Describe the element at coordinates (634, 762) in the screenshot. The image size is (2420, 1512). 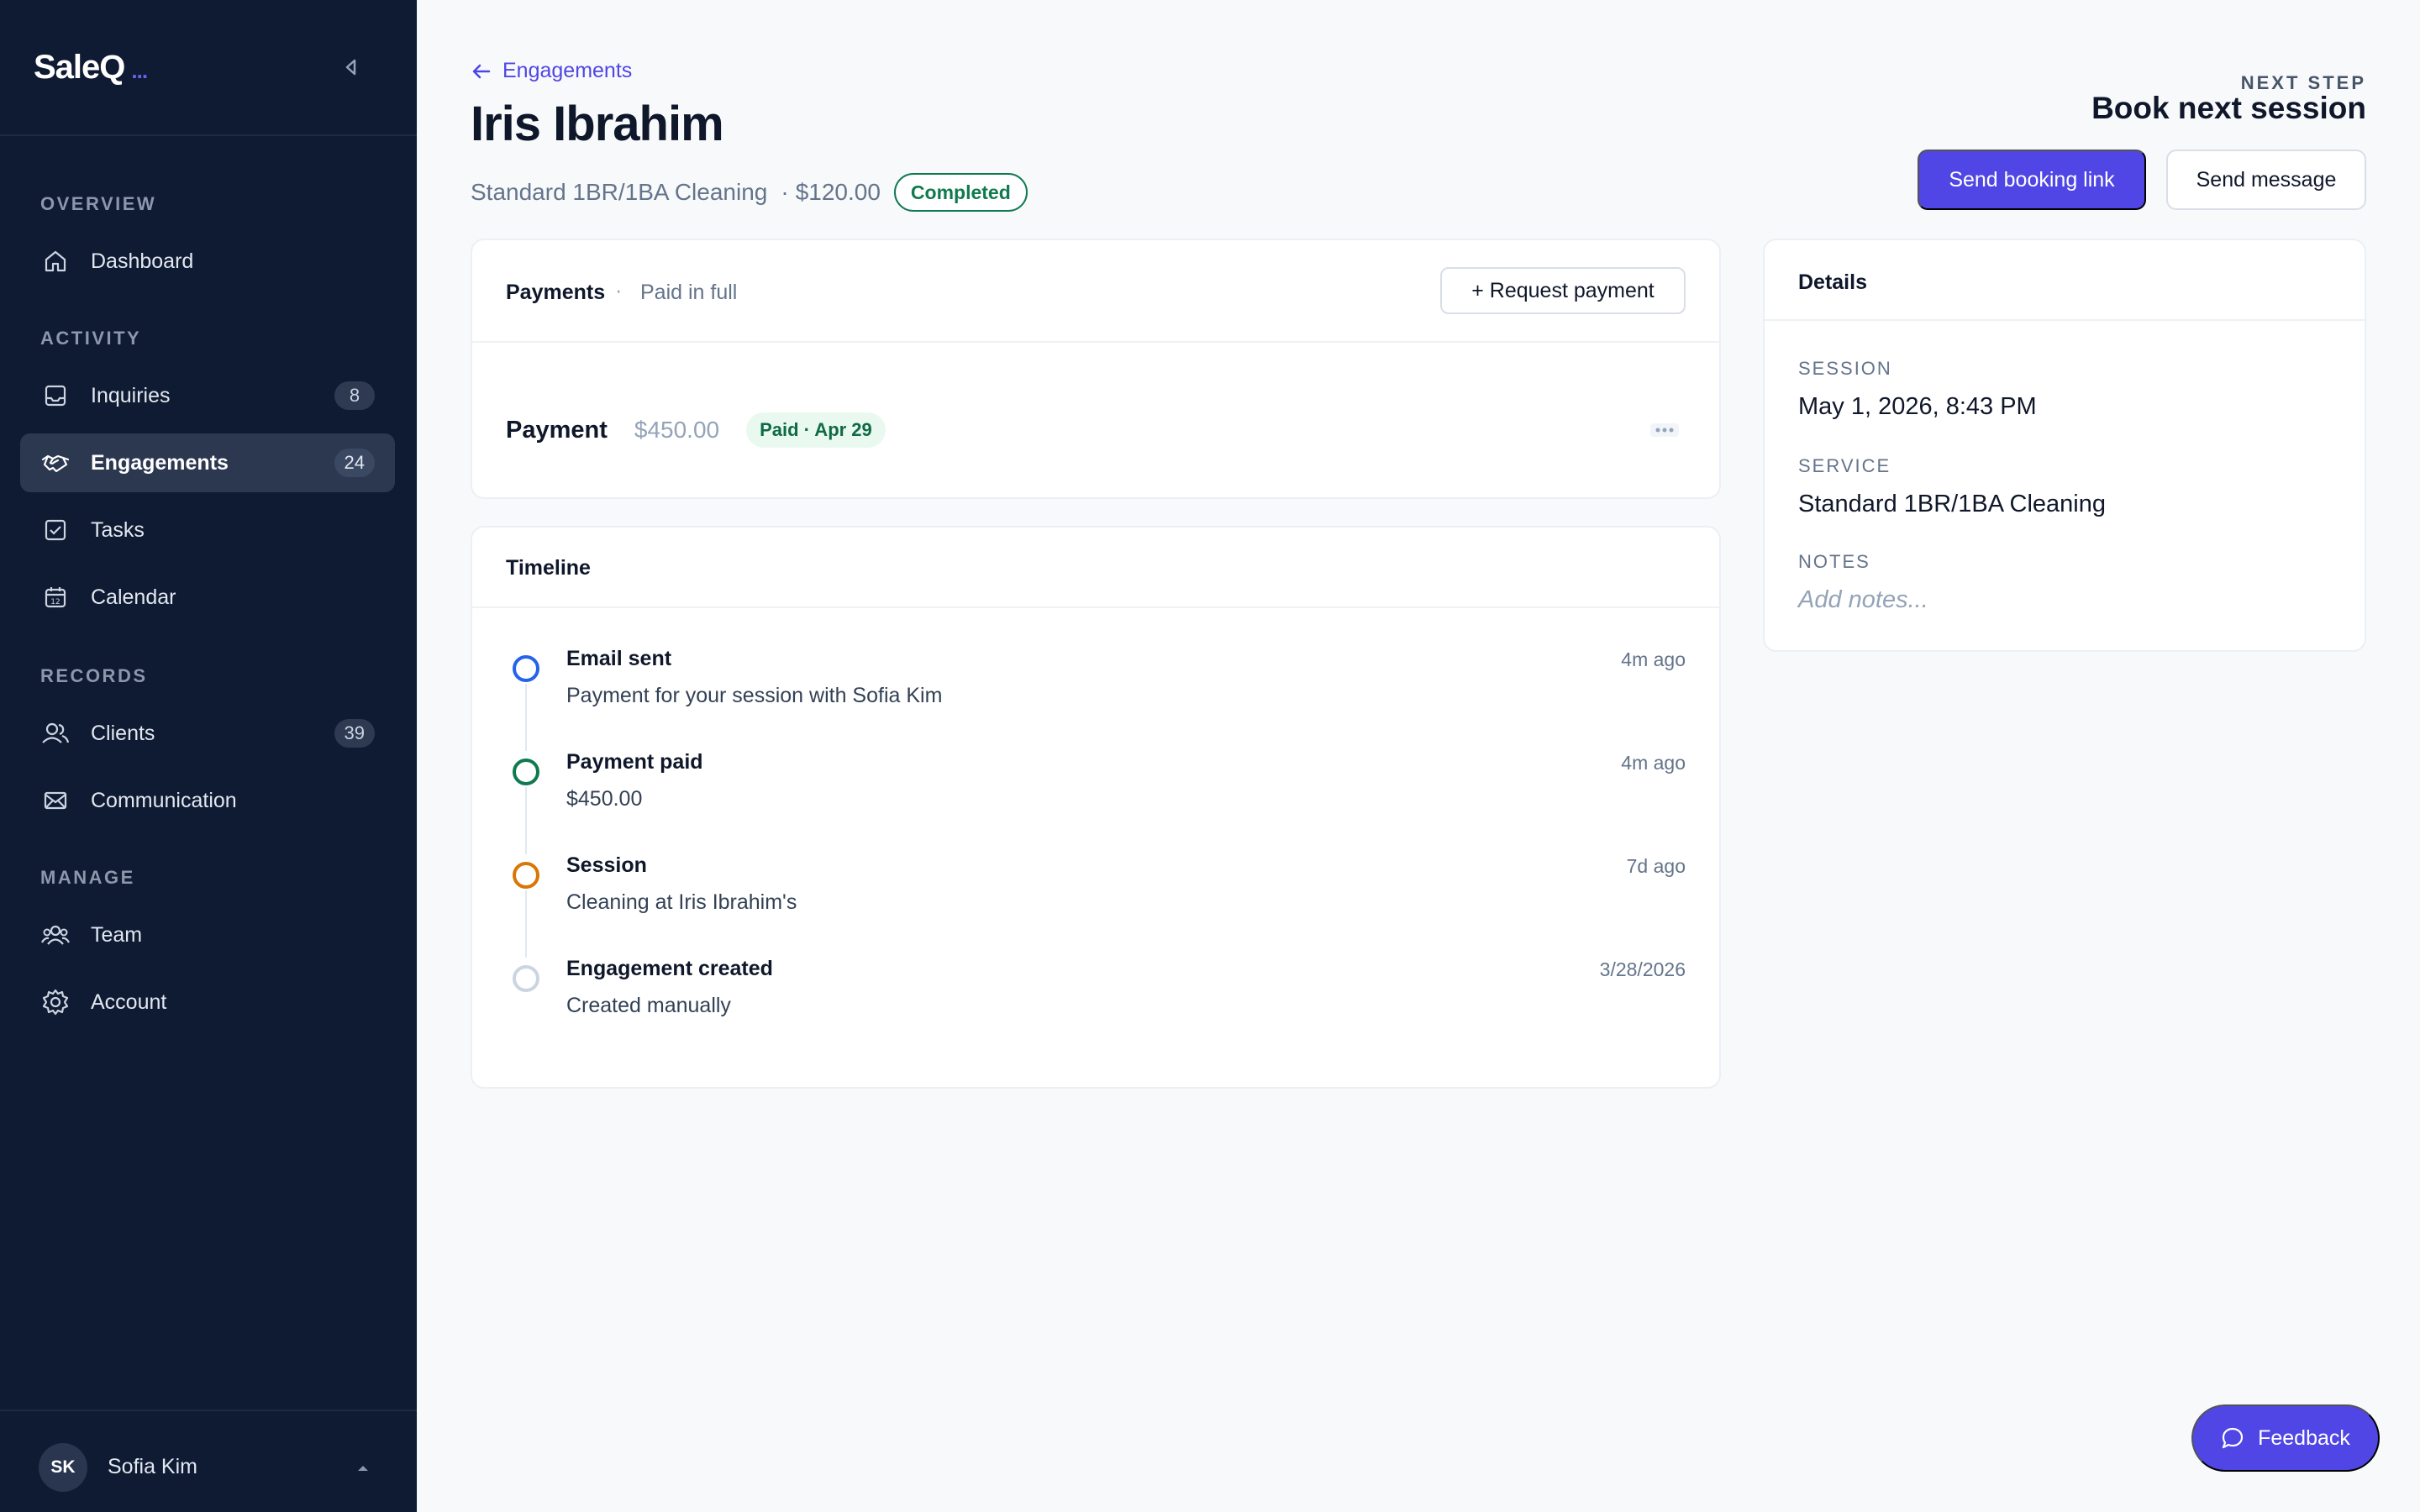
I see `timeline-item-title: Payment paid` at that location.